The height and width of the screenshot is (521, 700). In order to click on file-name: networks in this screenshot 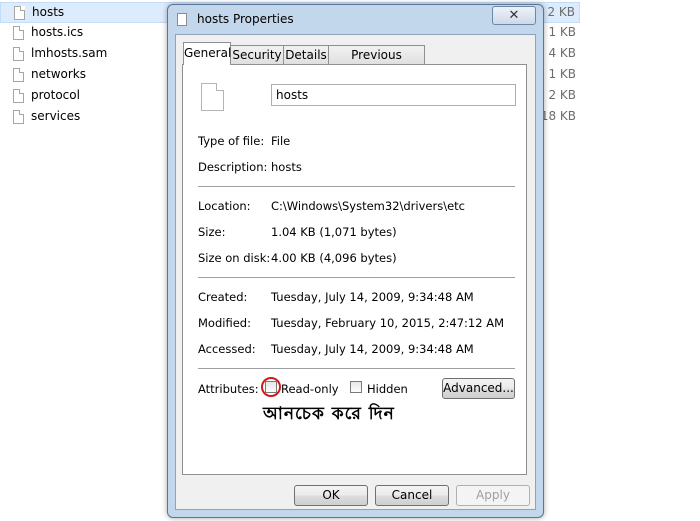, I will do `click(58, 74)`.